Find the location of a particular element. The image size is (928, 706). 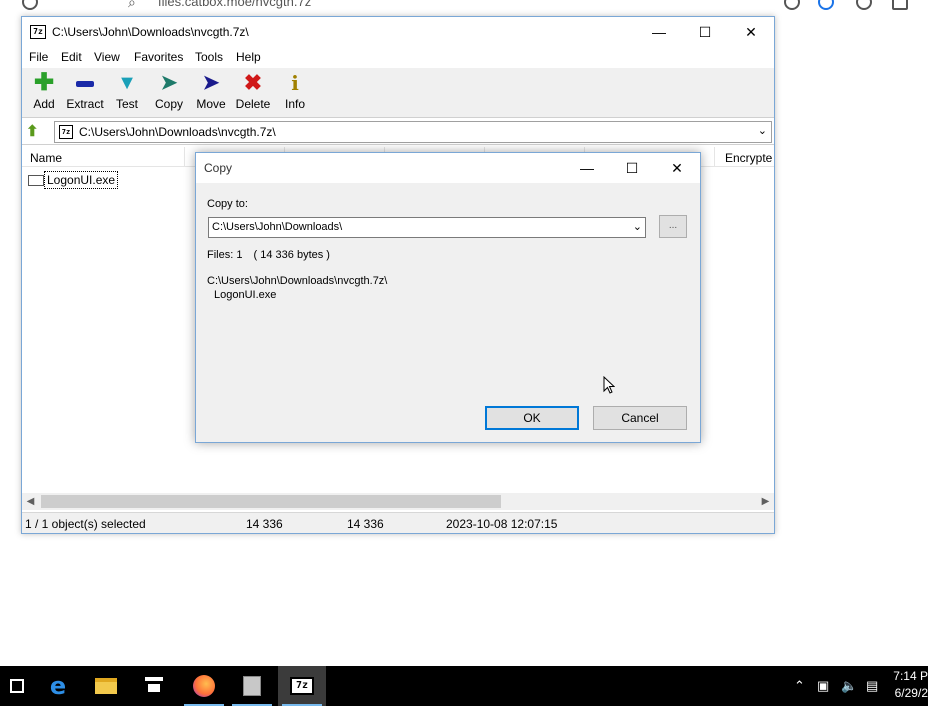

menu-edit: Edit is located at coordinates (71, 57).